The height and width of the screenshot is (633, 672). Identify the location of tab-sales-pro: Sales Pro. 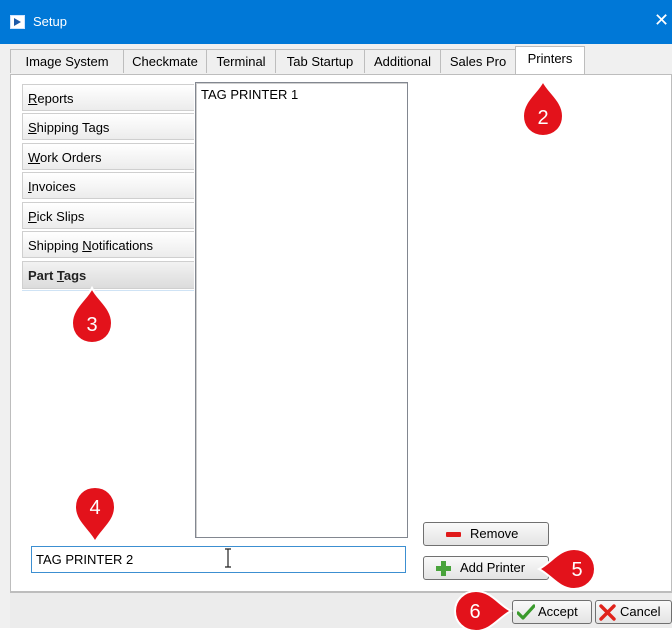
(478, 61).